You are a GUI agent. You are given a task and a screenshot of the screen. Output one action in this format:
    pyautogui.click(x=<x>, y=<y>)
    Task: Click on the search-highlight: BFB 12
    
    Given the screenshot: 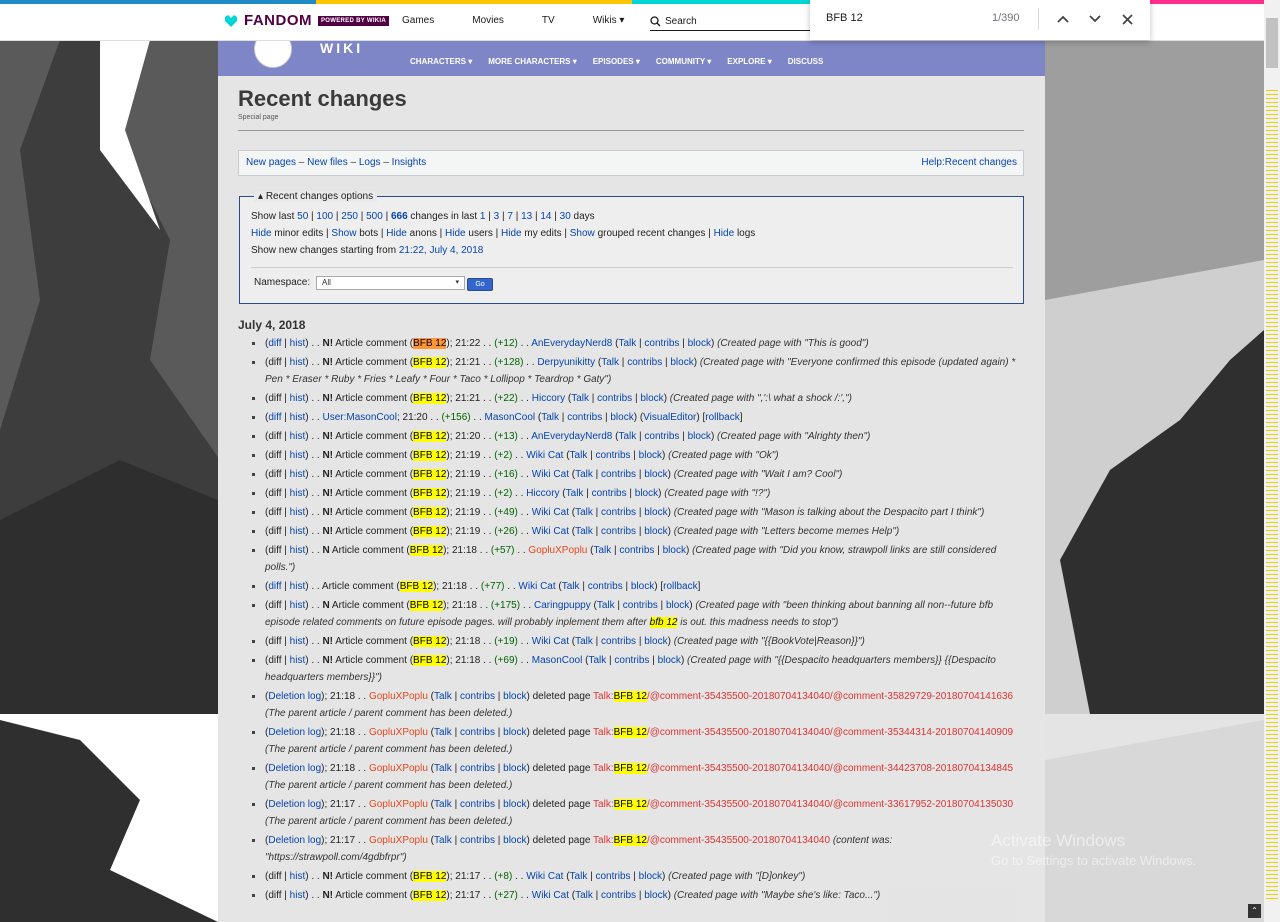 What is the action you would take?
    pyautogui.click(x=430, y=362)
    